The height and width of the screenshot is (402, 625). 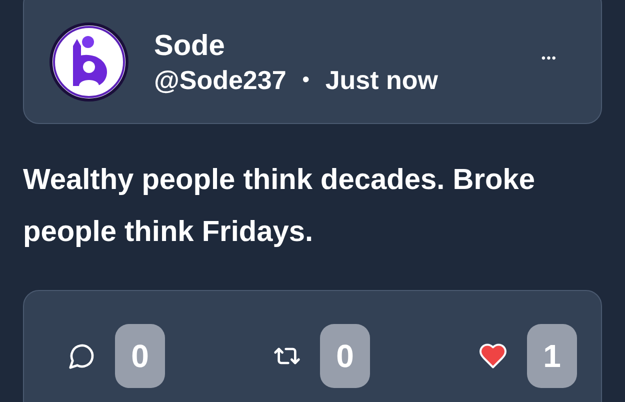 I want to click on post-time: Just now, so click(x=381, y=80).